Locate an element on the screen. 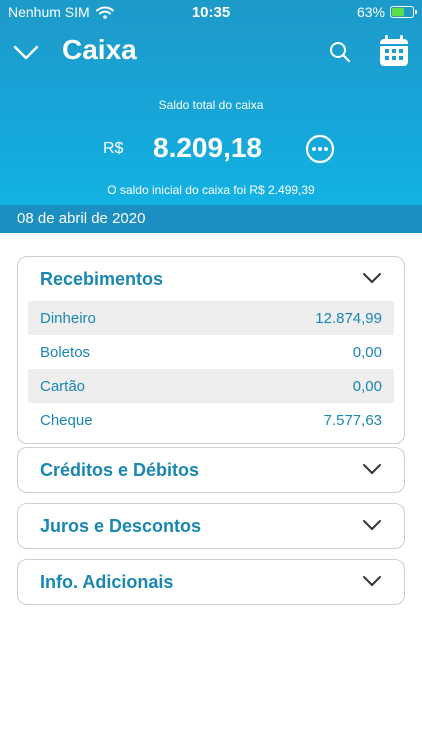 Image resolution: width=422 pixels, height=750 pixels. recebimentos-header: Recebimentos is located at coordinates (211, 279).